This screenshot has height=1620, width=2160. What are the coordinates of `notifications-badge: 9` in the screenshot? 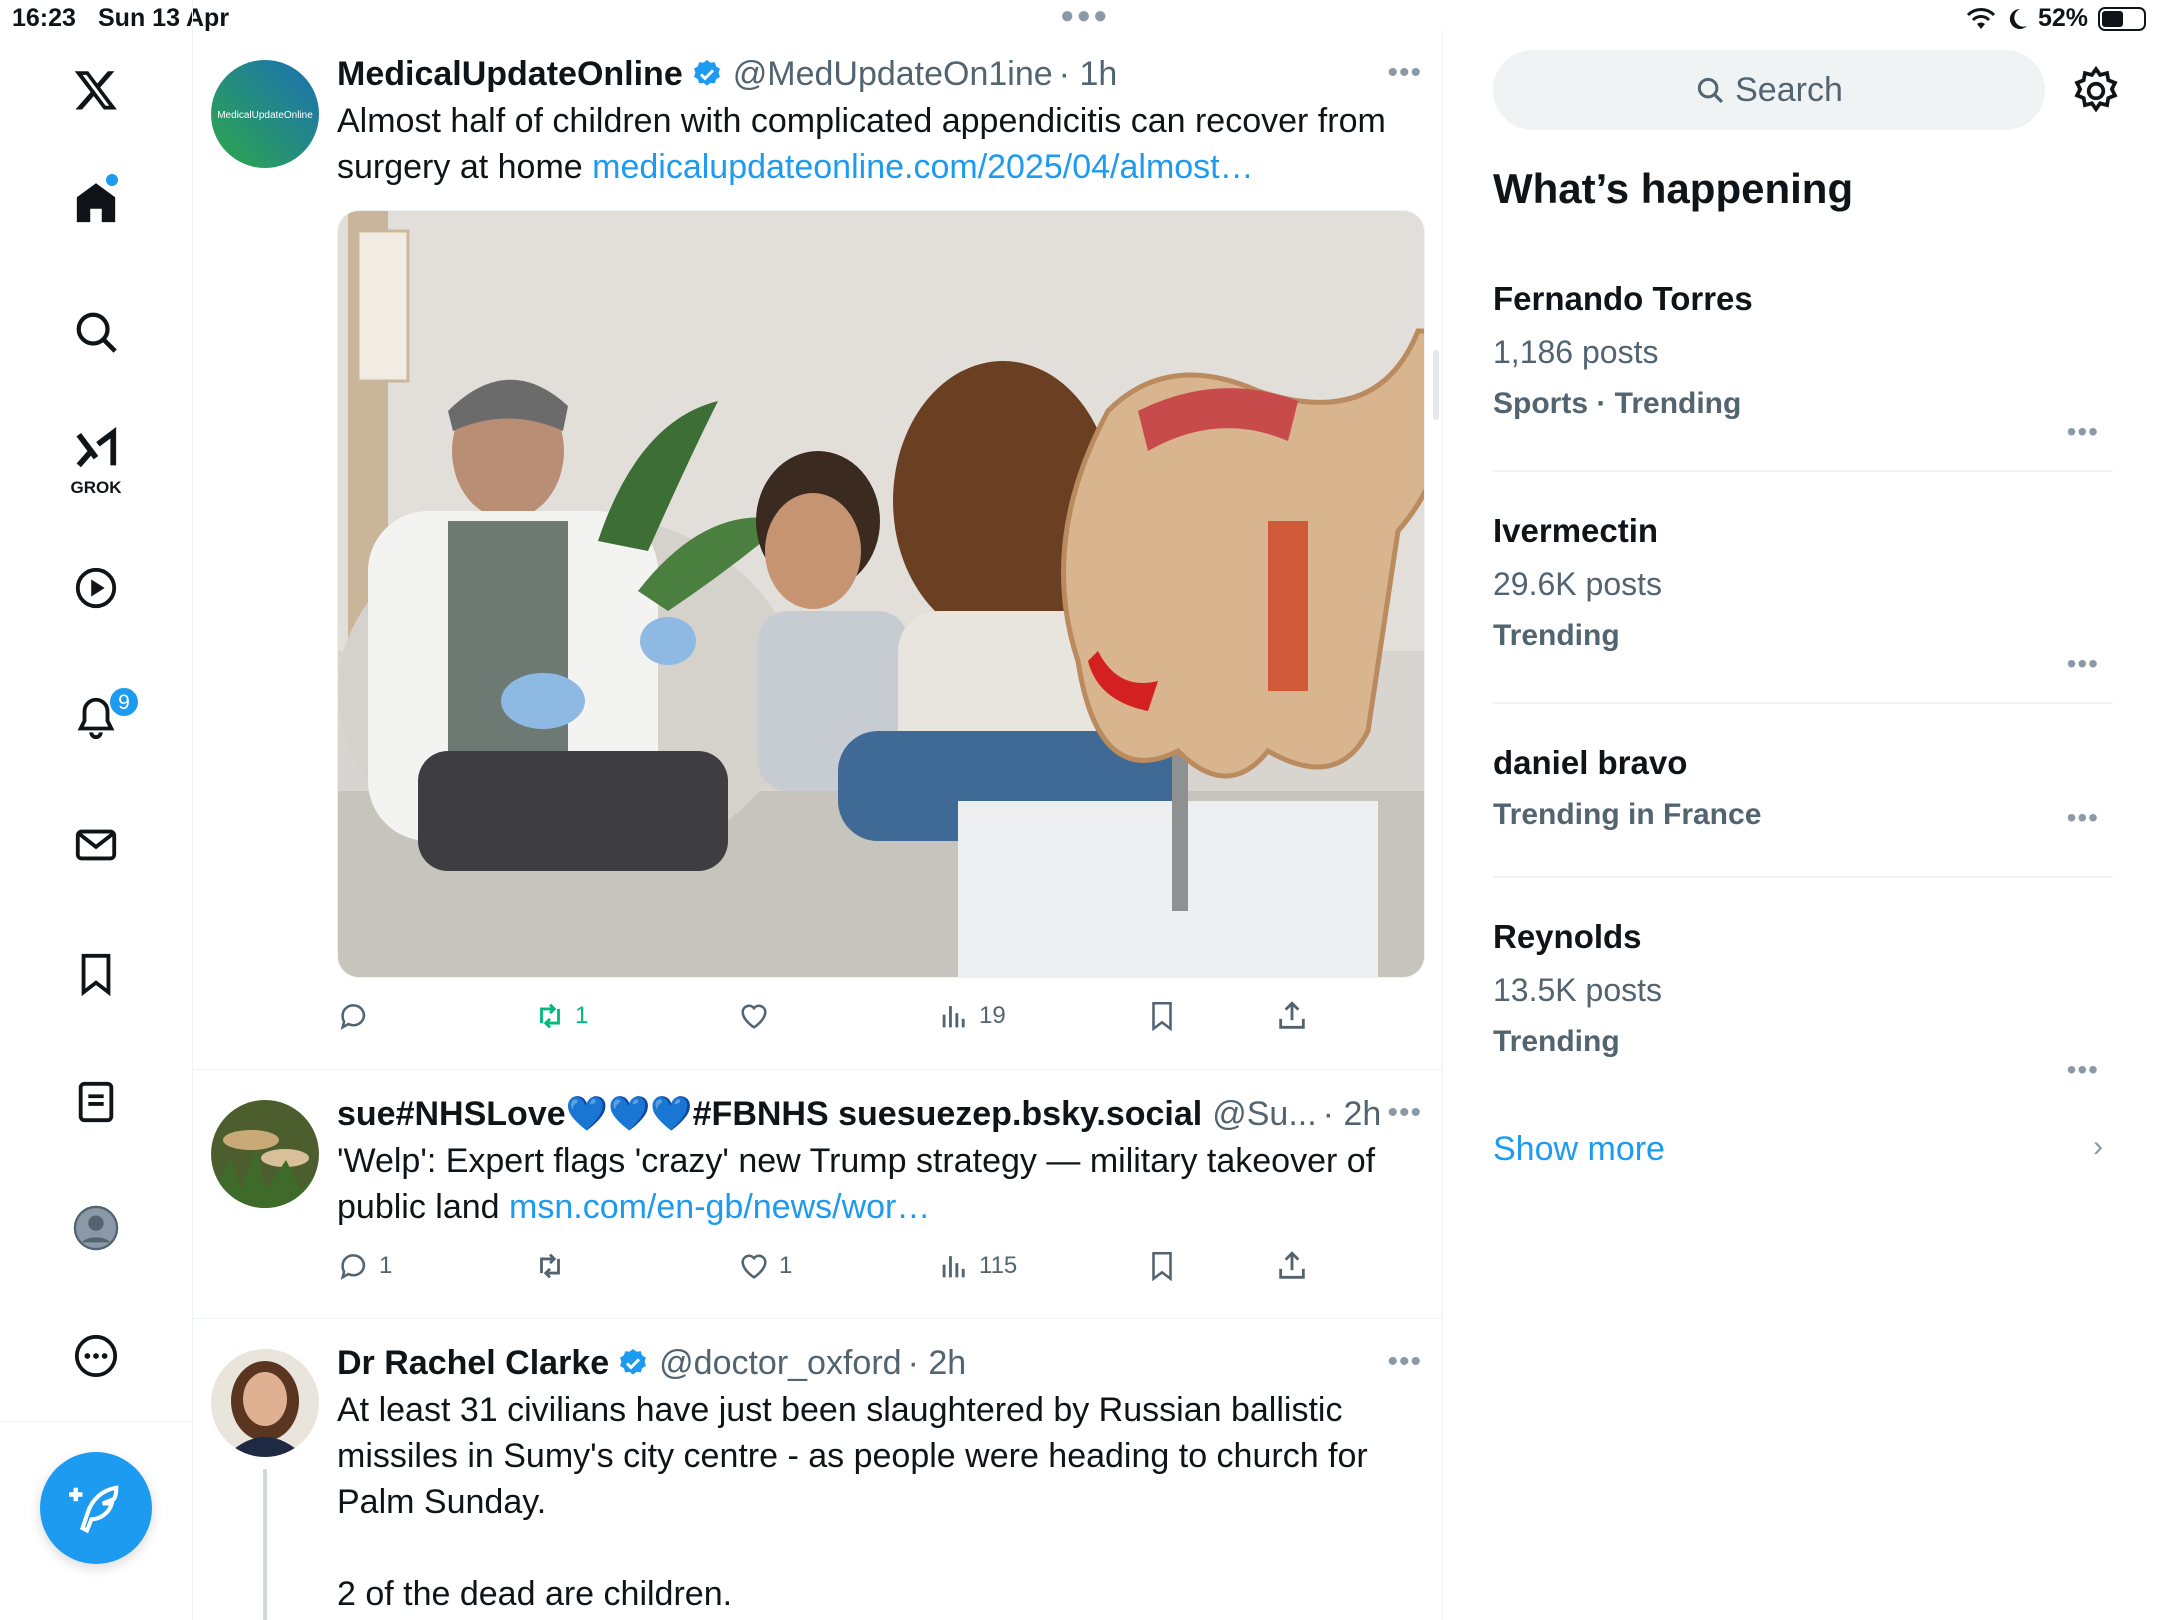 It's located at (124, 702).